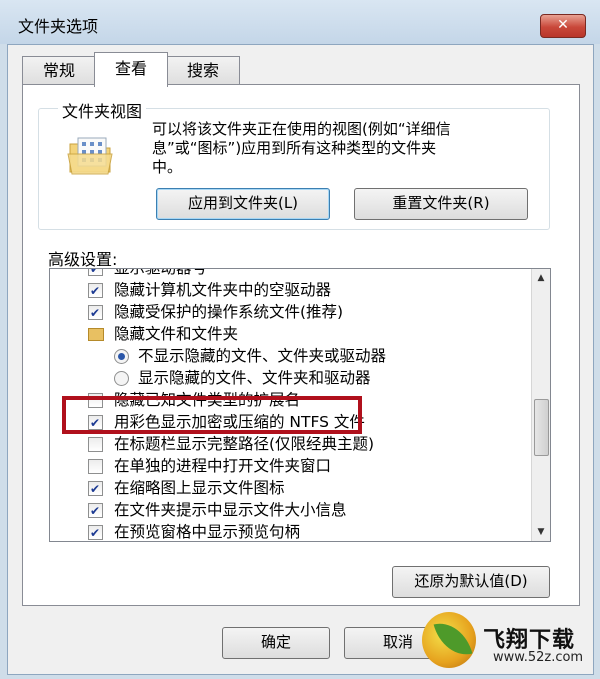  What do you see at coordinates (262, 356) in the screenshot?
I see `item-label: 不显示隐藏的文件、文件夹或驱动器` at bounding box center [262, 356].